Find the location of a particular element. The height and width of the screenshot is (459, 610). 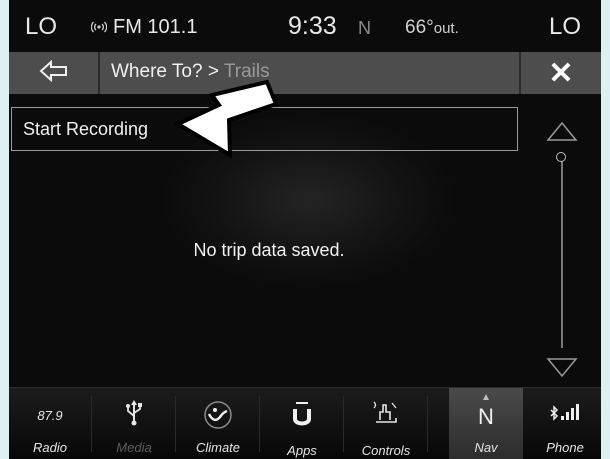

nav-controls-label: Controls is located at coordinates (386, 450).